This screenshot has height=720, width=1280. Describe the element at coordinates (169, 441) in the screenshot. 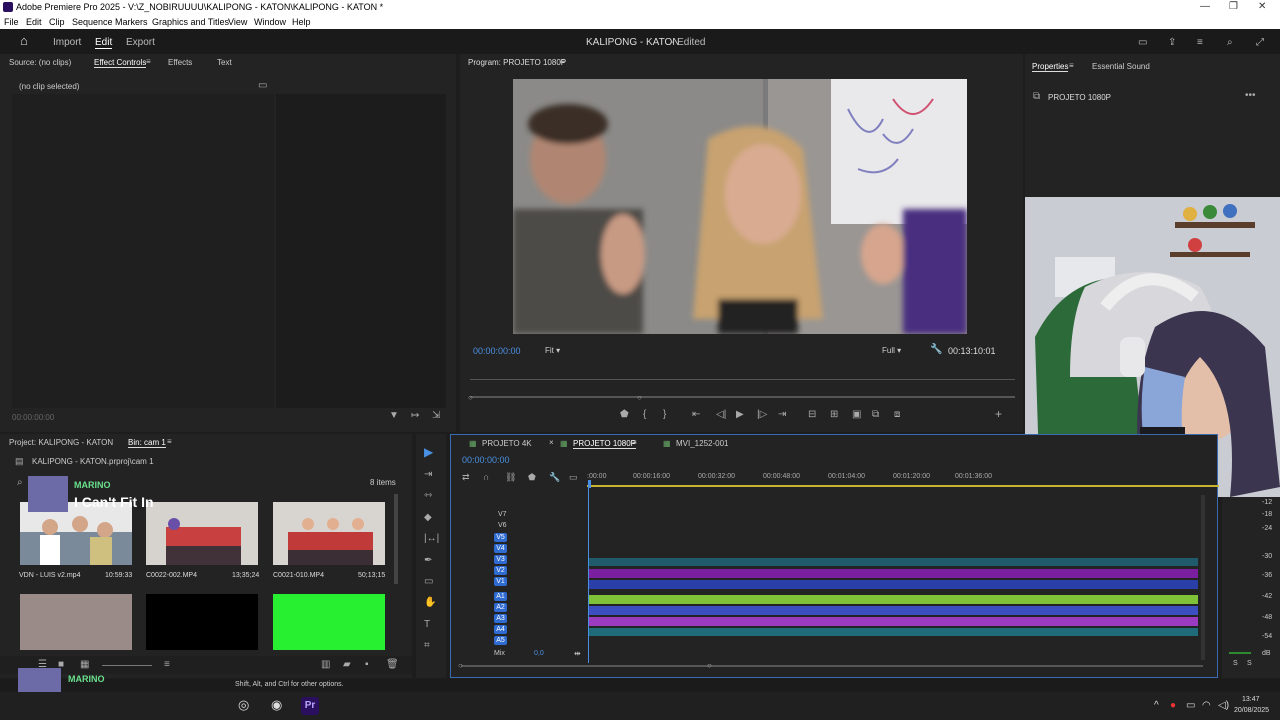

I see `bin-menu-icon: ≡` at that location.